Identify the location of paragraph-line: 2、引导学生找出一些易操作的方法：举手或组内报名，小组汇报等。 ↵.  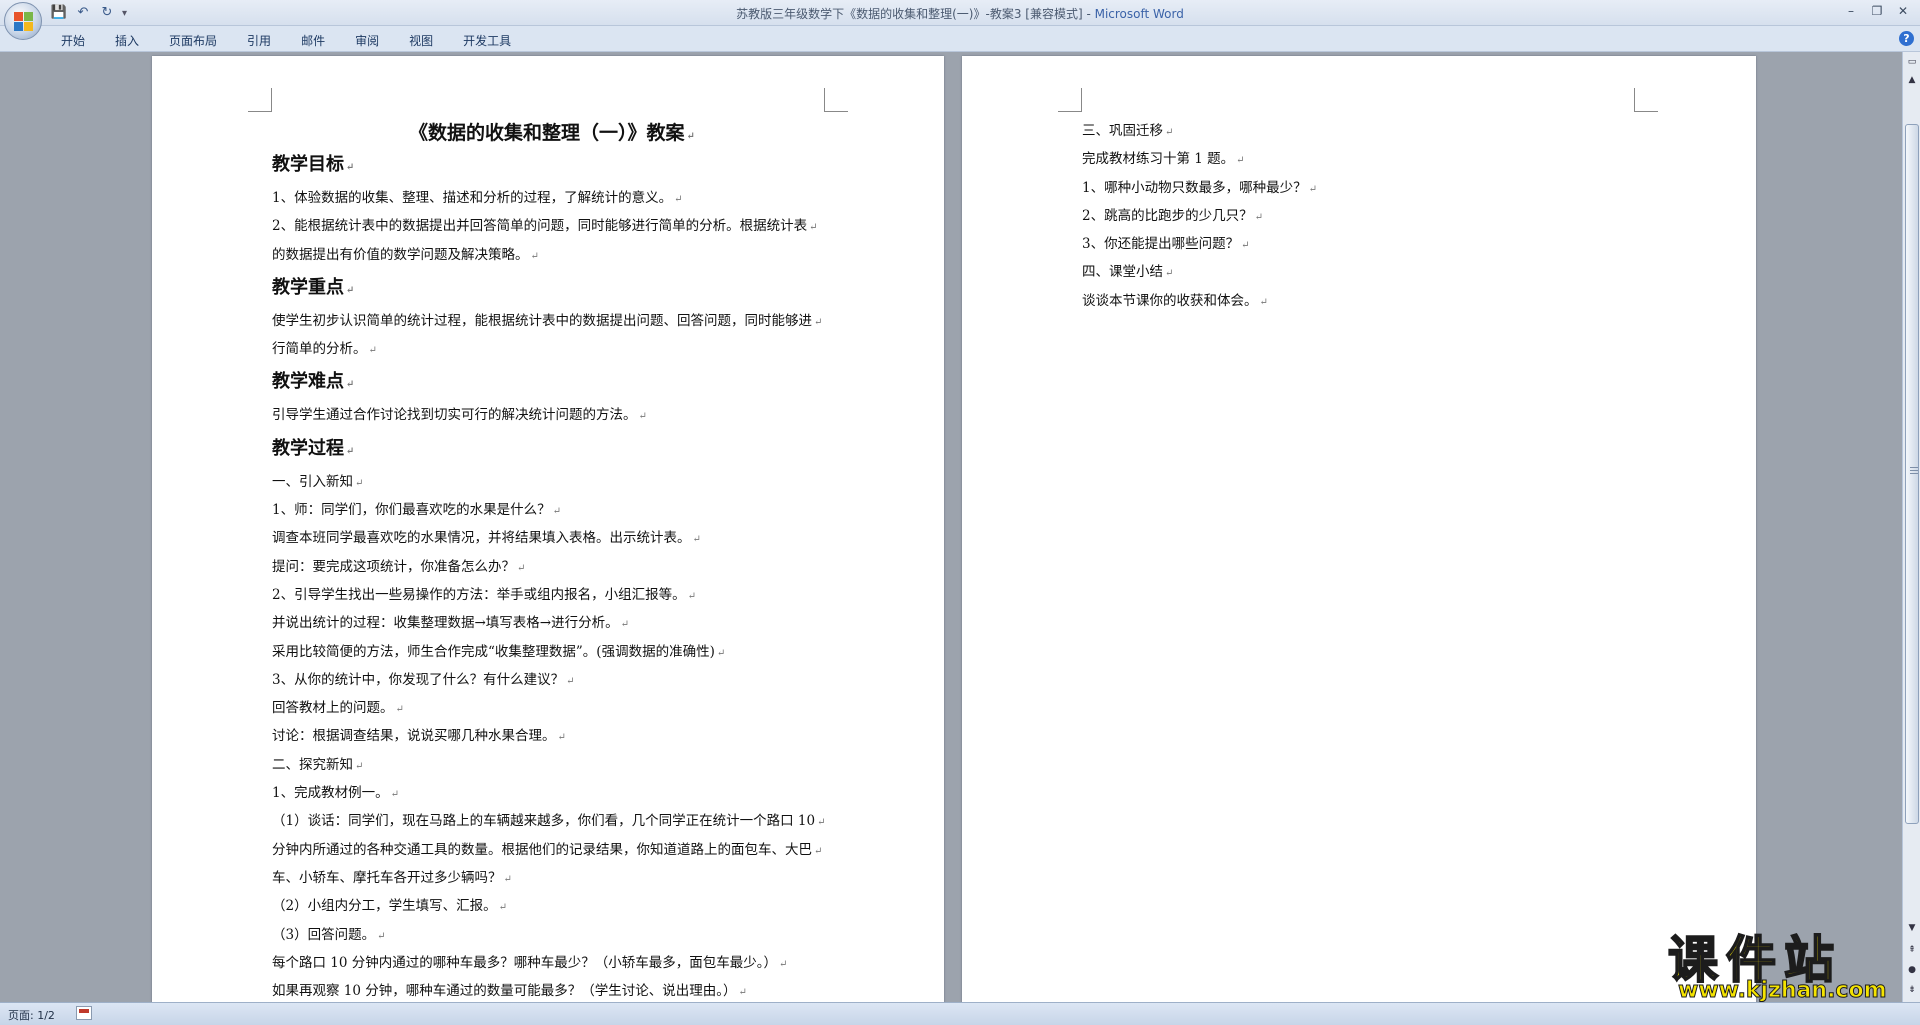
(552, 596).